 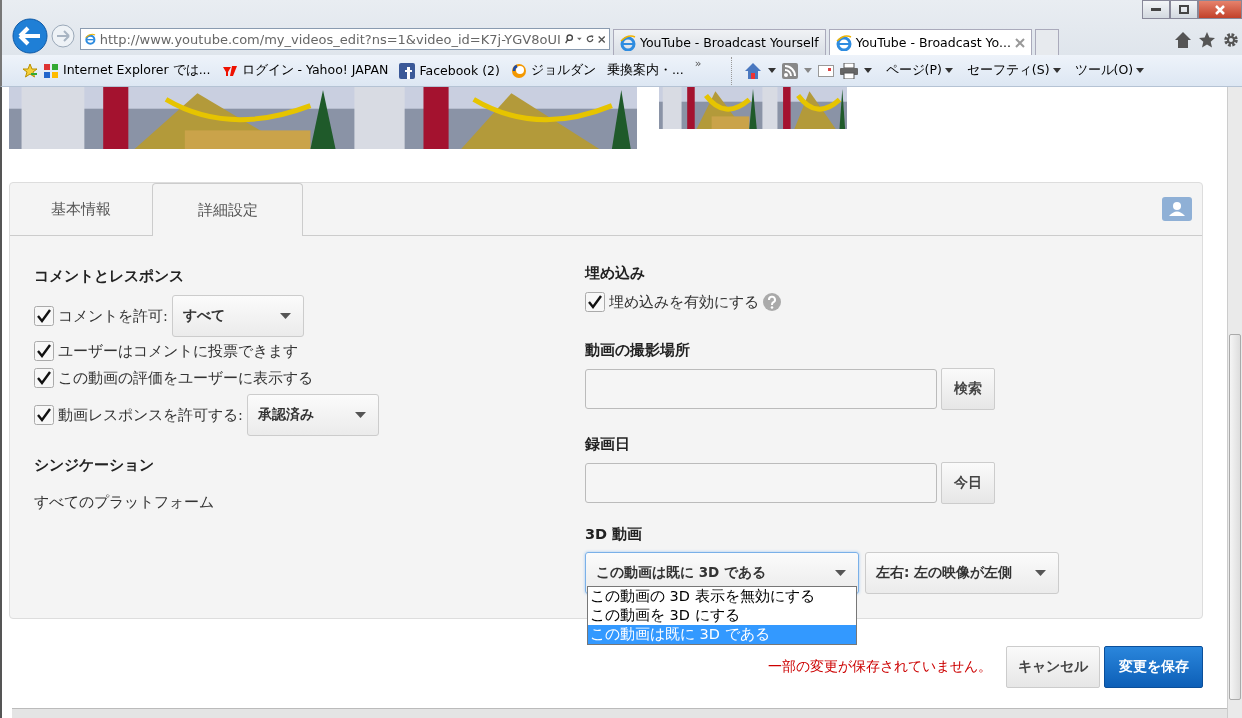 I want to click on setting-value: すべてのプラットフォーム, so click(x=124, y=502).